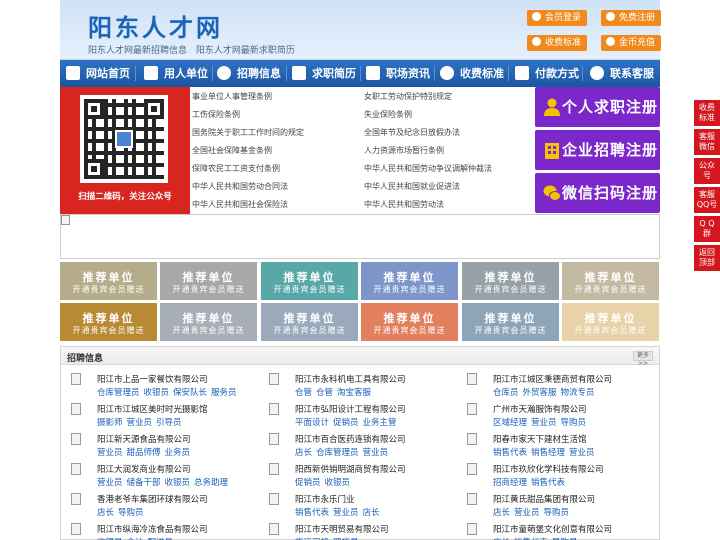 This screenshot has width=720, height=540. What do you see at coordinates (360, 236) in the screenshot?
I see `banner-ad` at bounding box center [360, 236].